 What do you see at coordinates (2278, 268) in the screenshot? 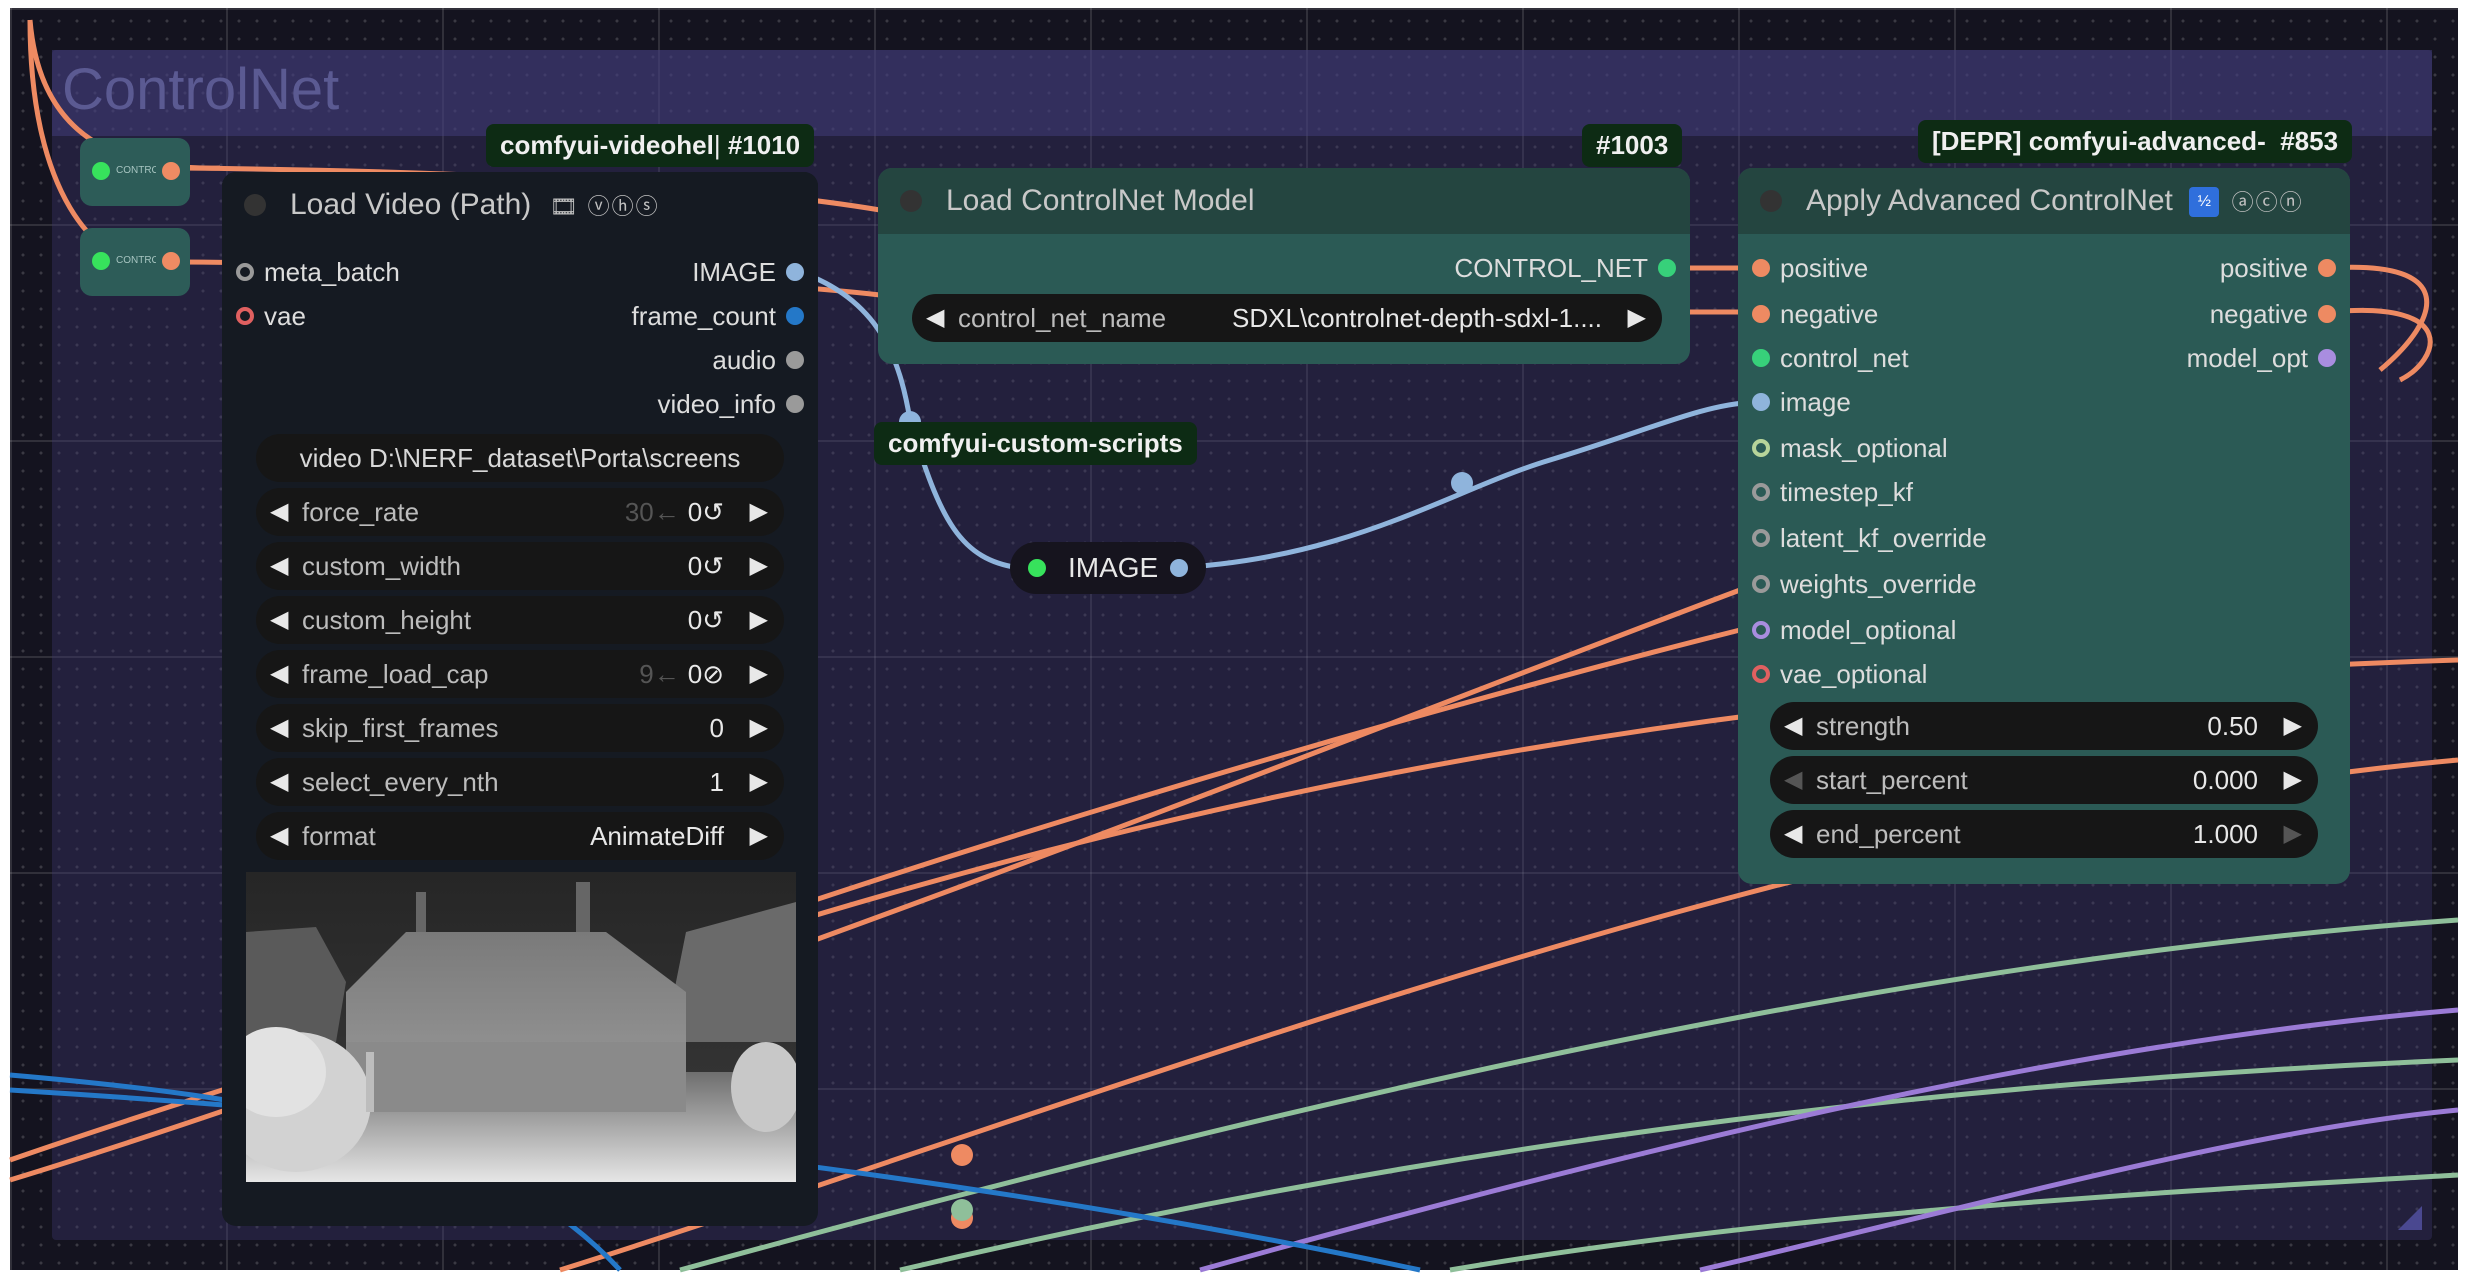
I see `output-positive: positive` at bounding box center [2278, 268].